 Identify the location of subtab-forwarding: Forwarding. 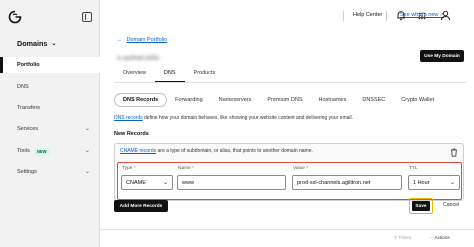
(189, 100).